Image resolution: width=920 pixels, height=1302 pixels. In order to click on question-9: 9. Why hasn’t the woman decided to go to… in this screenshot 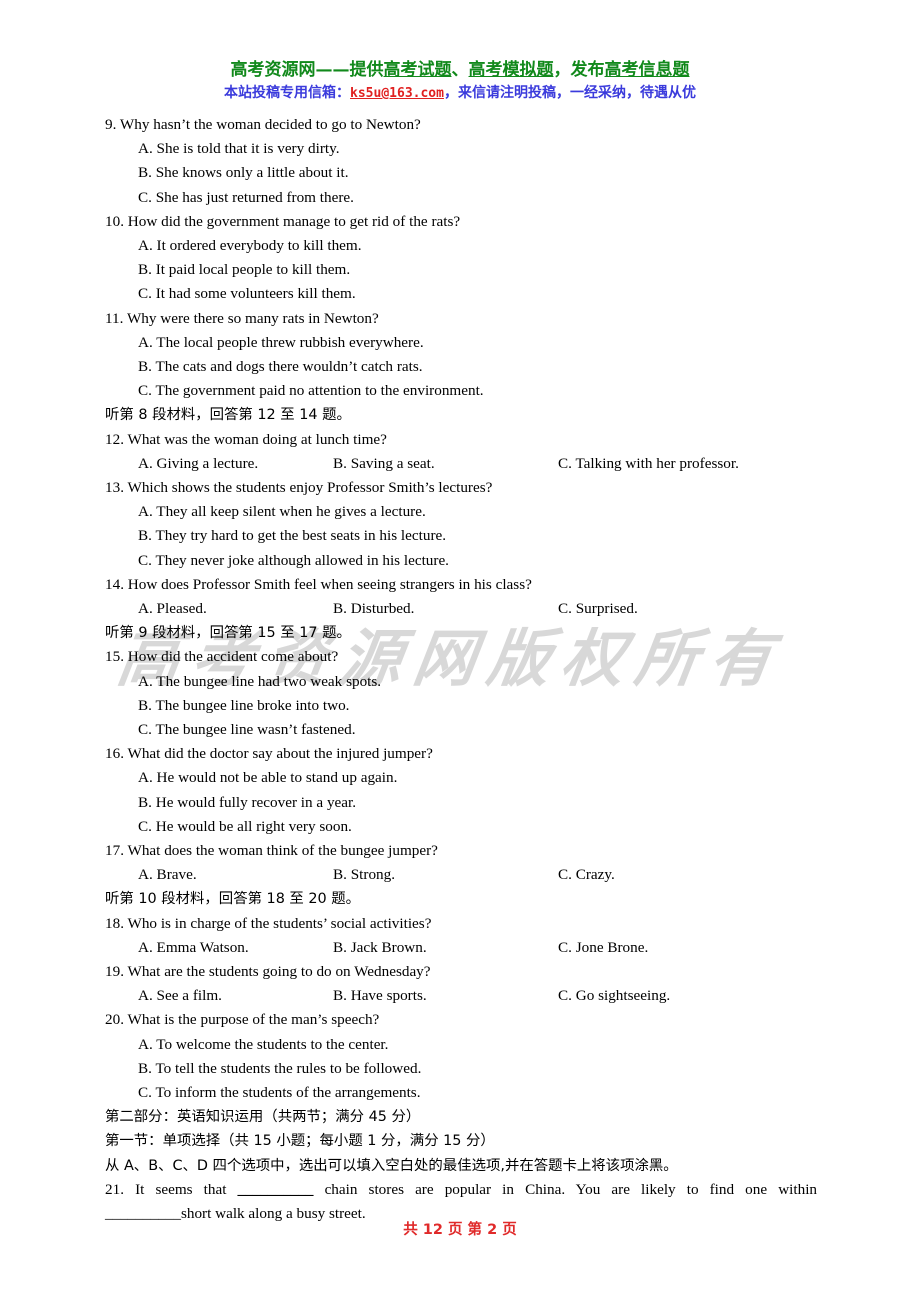, I will do `click(263, 124)`.